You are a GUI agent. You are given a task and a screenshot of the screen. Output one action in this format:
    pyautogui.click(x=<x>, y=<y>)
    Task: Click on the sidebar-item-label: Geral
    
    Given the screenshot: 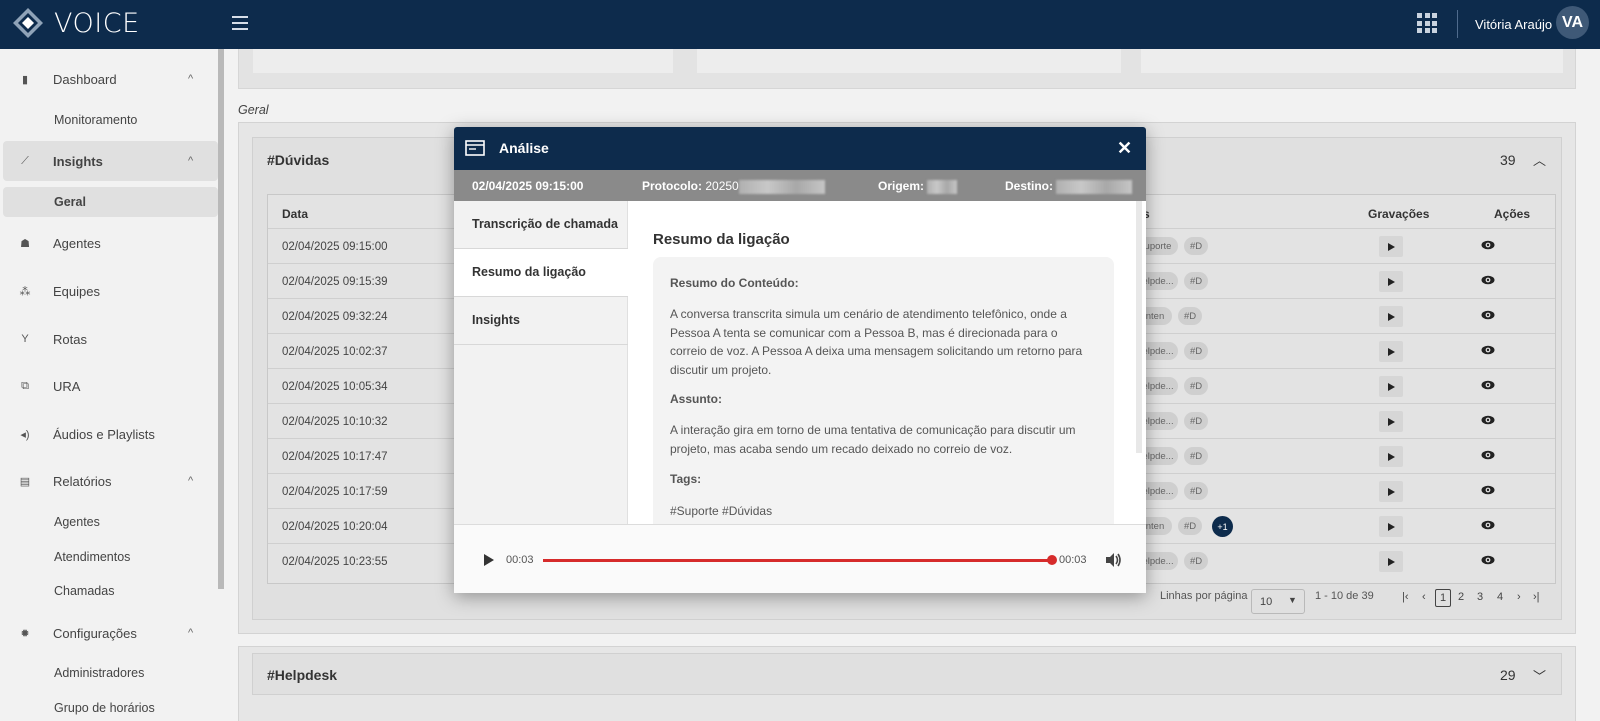 What is the action you would take?
    pyautogui.click(x=70, y=202)
    